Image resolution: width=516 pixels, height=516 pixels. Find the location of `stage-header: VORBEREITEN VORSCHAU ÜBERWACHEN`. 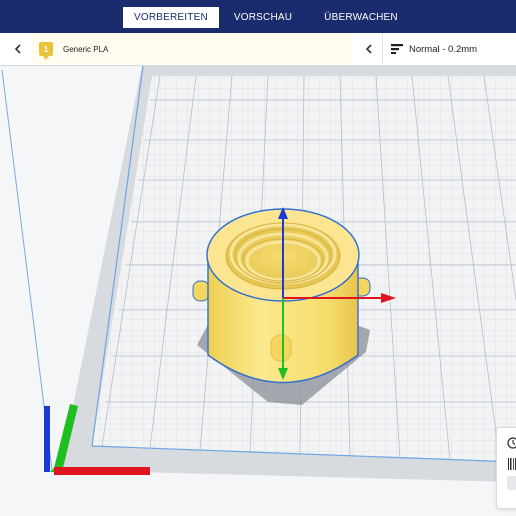

stage-header: VORBEREITEN VORSCHAU ÜBERWACHEN is located at coordinates (258, 16).